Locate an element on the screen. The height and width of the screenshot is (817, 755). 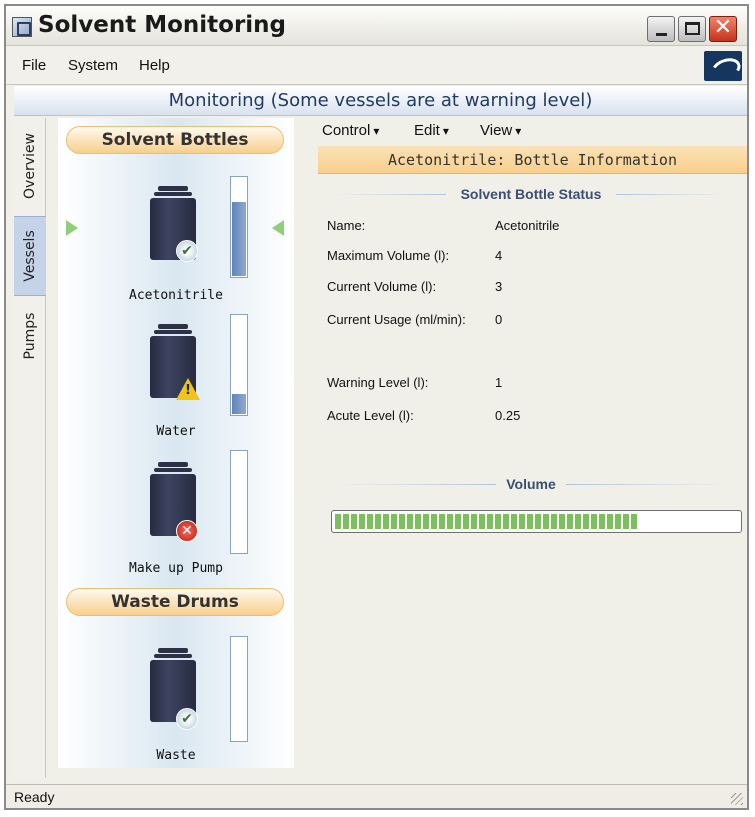
tab-overview-label: Overview is located at coordinates (30, 166).